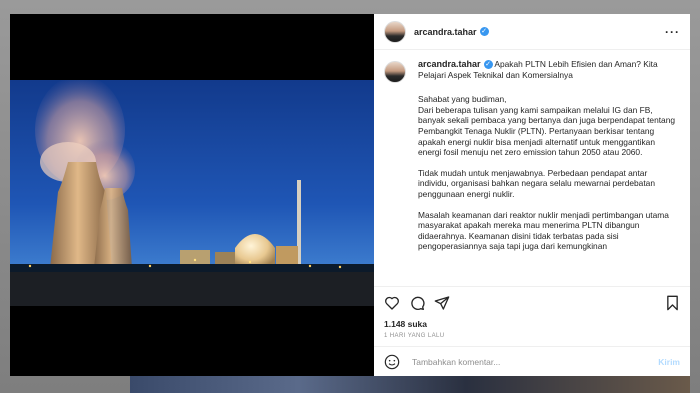  I want to click on emoji-icon, so click(392, 362).